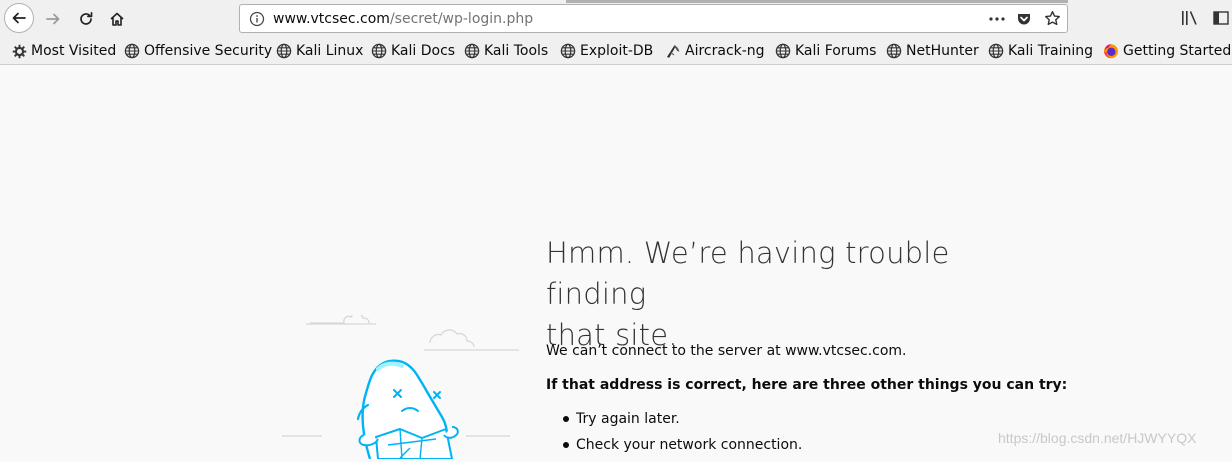 The width and height of the screenshot is (1232, 462). I want to click on bookmark-label: Offensive Security, so click(208, 51).